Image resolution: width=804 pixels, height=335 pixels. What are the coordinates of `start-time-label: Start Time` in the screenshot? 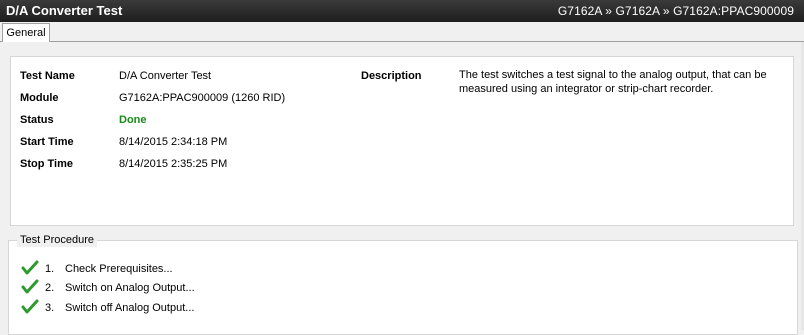 It's located at (47, 142).